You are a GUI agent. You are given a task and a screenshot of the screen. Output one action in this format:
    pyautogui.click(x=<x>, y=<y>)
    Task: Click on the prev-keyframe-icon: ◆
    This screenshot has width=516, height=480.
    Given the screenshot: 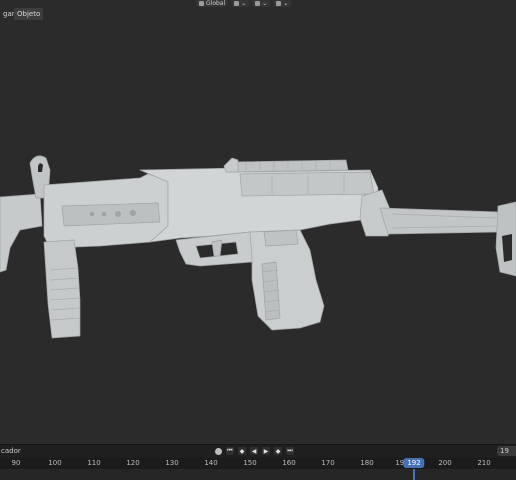 What is the action you would take?
    pyautogui.click(x=242, y=451)
    